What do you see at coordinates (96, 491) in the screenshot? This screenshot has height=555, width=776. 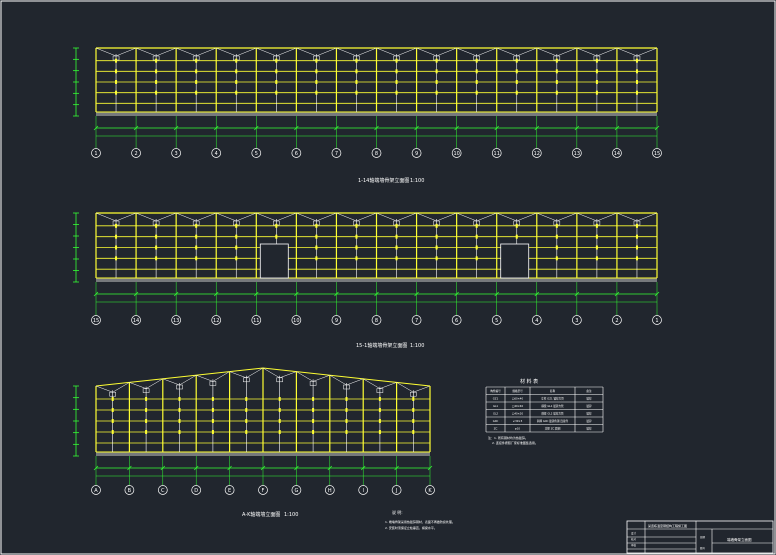 I see `axis-label: A` at bounding box center [96, 491].